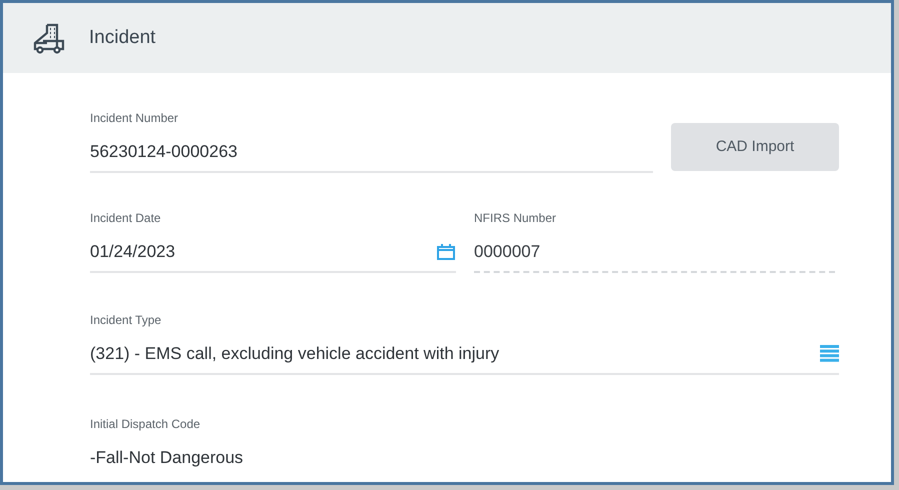 This screenshot has height=490, width=899. Describe the element at coordinates (146, 424) in the screenshot. I see `field-label: Initial Dispatch Code` at that location.